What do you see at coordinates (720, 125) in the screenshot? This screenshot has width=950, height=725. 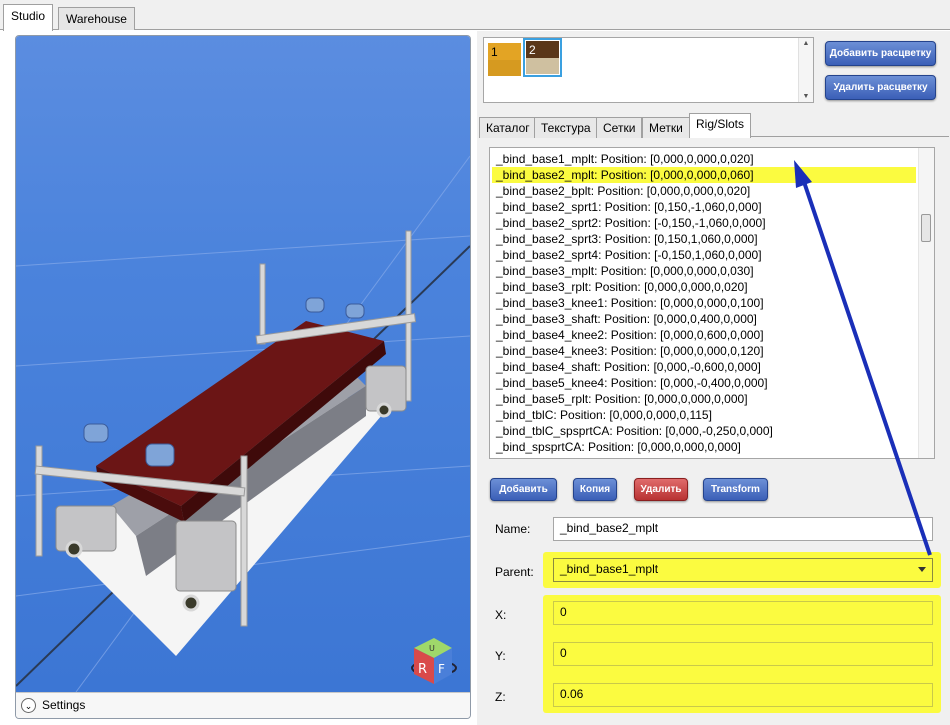 I see `tab-rig-slots: Rig/Slots` at bounding box center [720, 125].